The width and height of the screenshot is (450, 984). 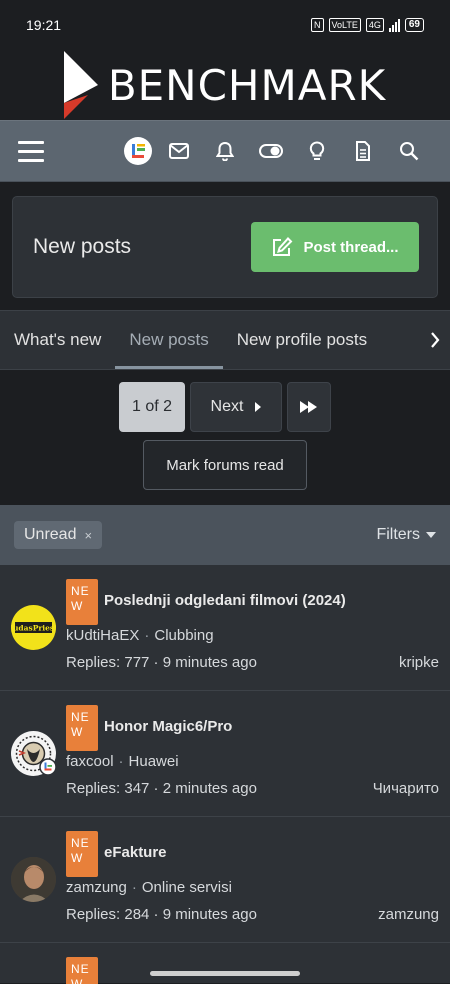 I want to click on svg-text: JudasPriest, so click(x=33, y=628).